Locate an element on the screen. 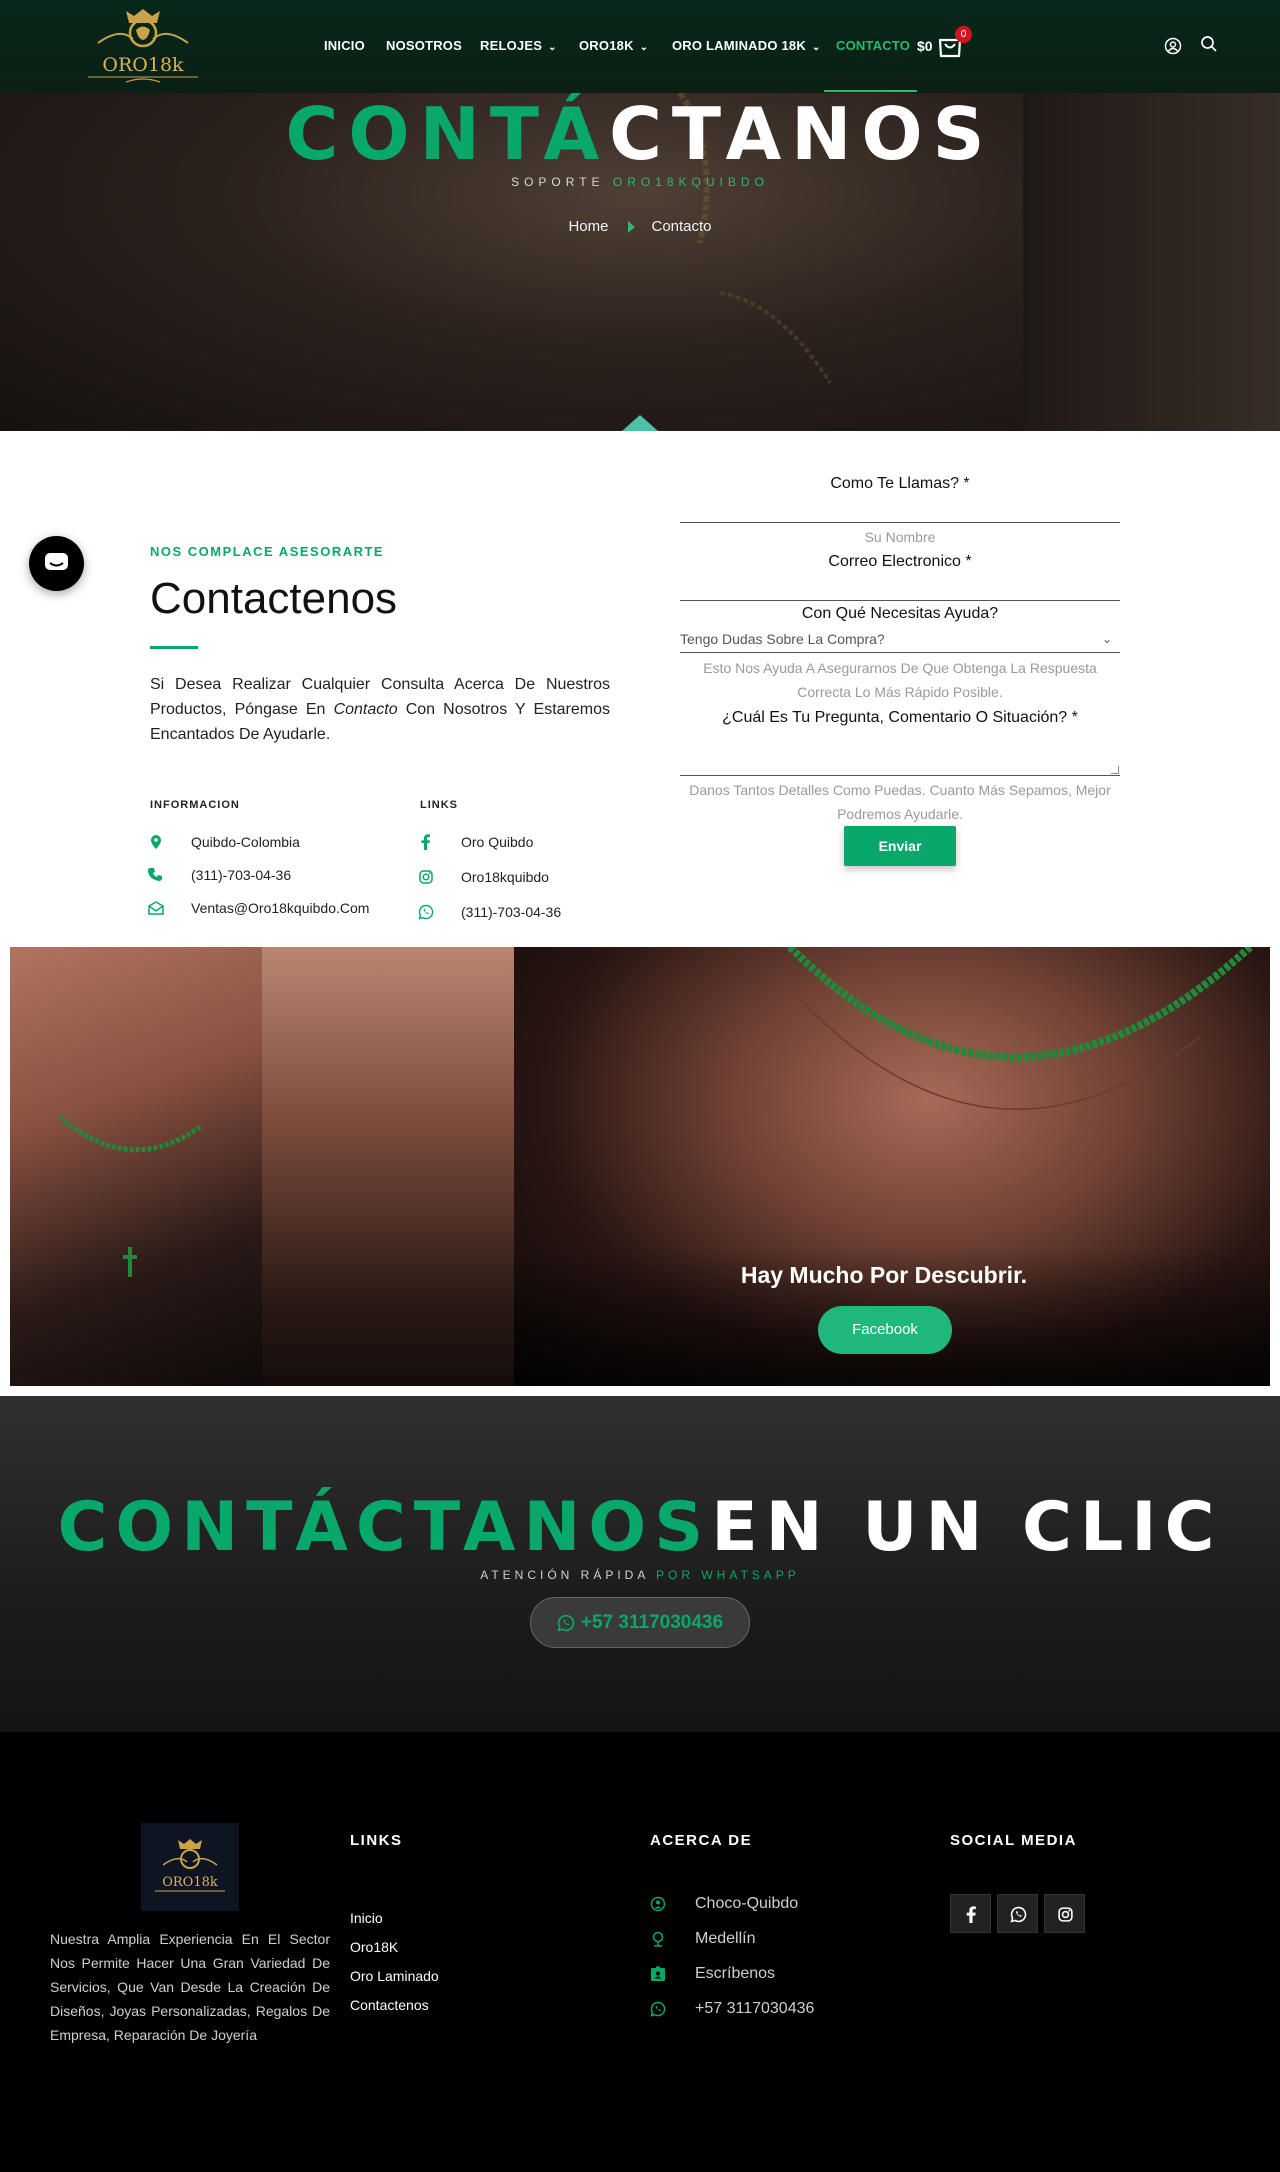  footer-location-medellin: Medellín is located at coordinates (725, 1938).